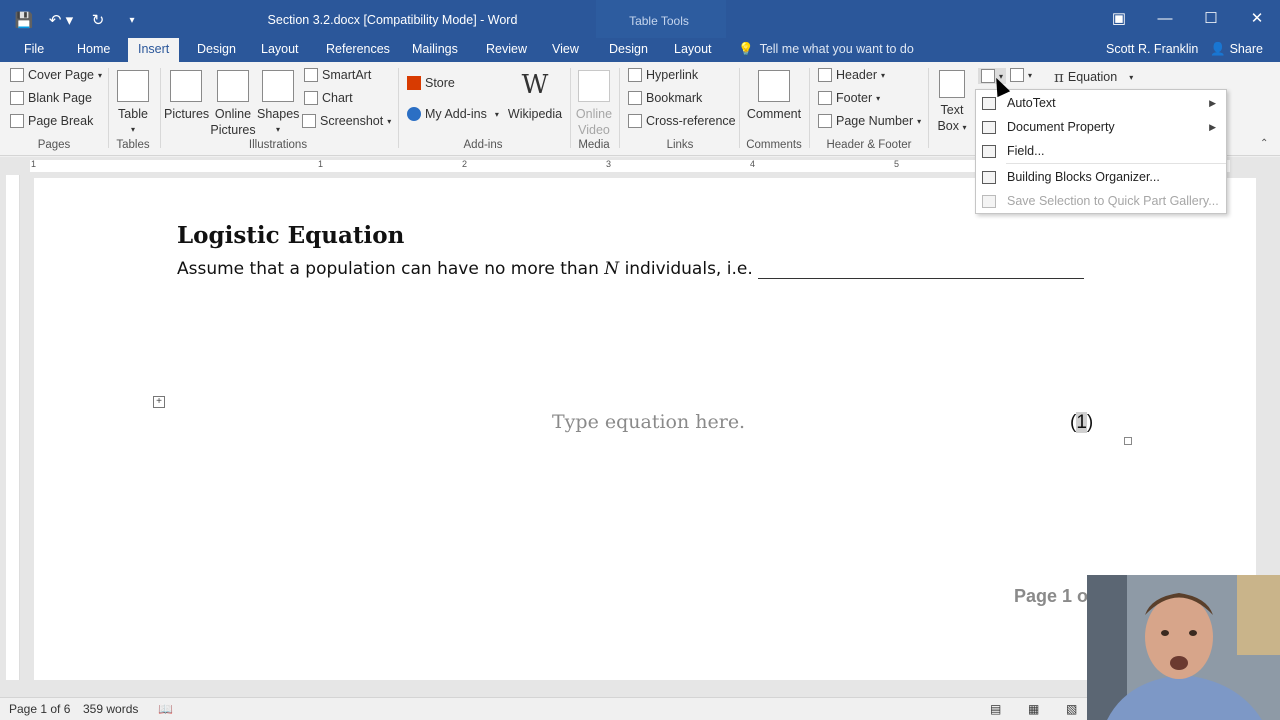 Image resolution: width=1280 pixels, height=720 pixels. I want to click on screenshot-button: Screenshot ▾, so click(346, 121).